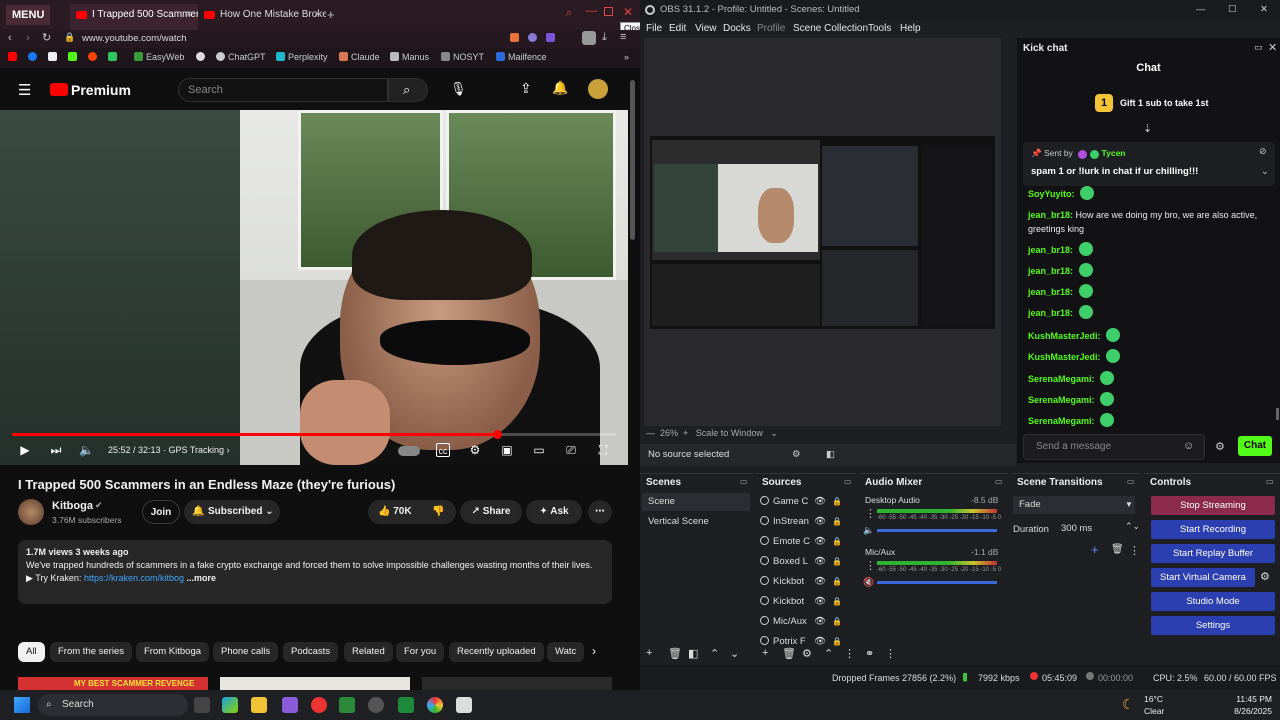 This screenshot has height=720, width=1280. I want to click on send-message-input: Send a message, so click(1114, 447).